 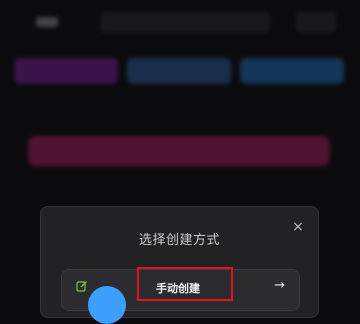 I want to click on create-banner-button, so click(x=179, y=151).